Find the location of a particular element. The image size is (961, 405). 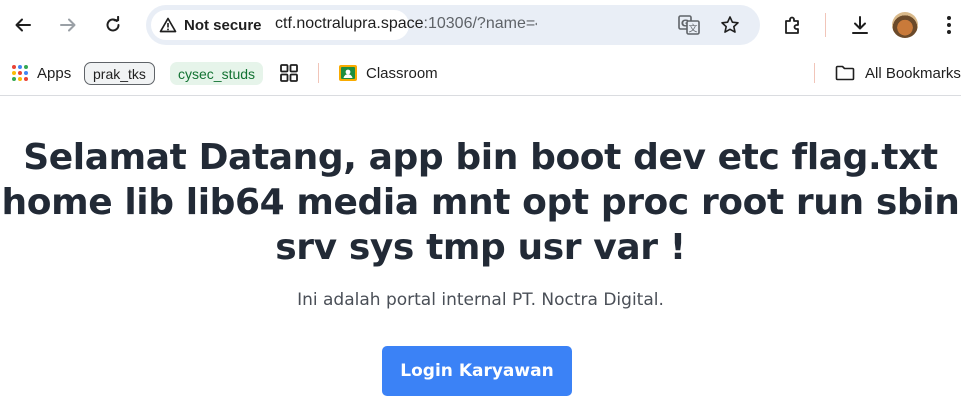

heading-line: srv sys tmp usr var ! is located at coordinates (480, 247).